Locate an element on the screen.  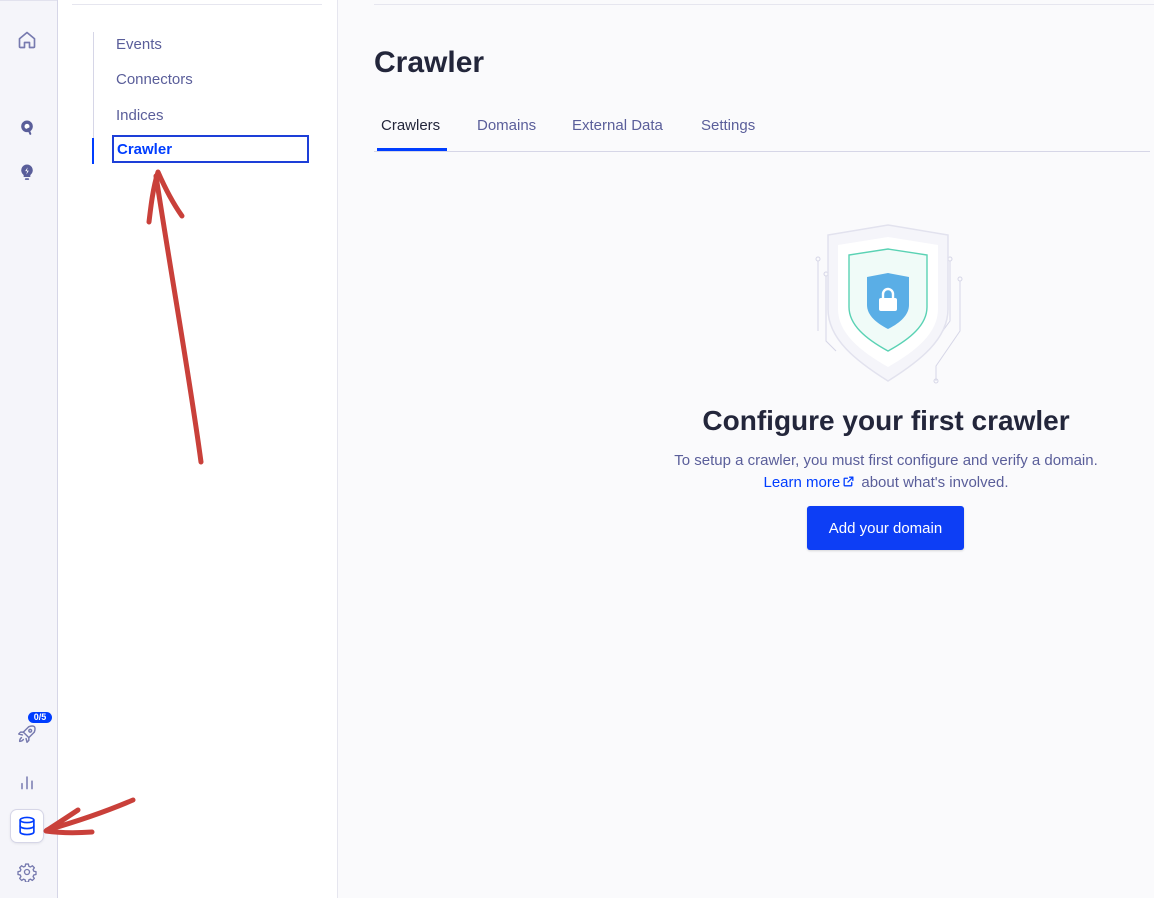
shield-lock-illustration is located at coordinates (889, 304).